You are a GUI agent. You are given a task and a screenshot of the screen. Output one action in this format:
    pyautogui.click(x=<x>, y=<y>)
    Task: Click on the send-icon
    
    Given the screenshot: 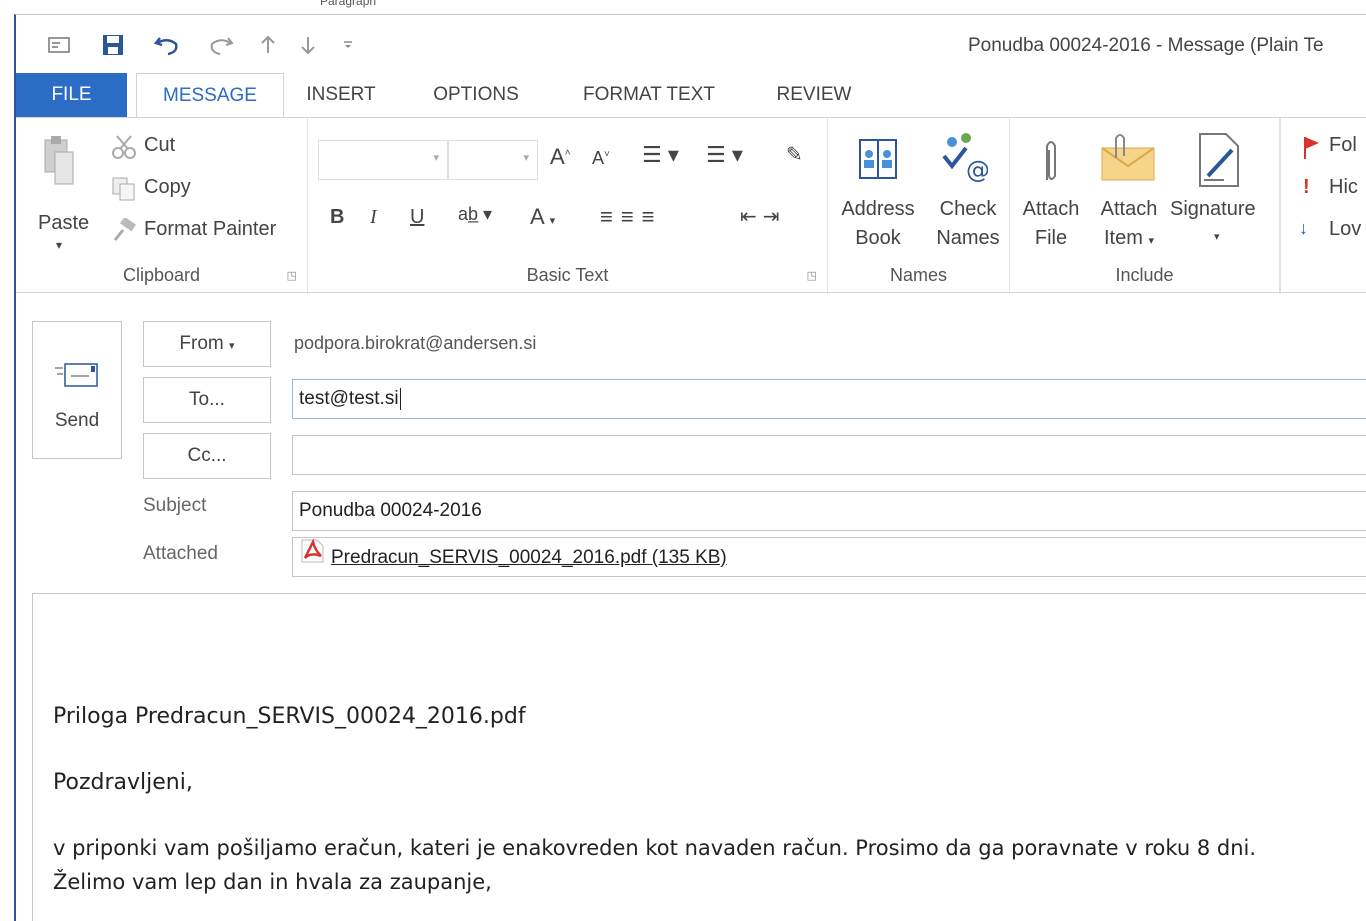 What is the action you would take?
    pyautogui.click(x=77, y=377)
    